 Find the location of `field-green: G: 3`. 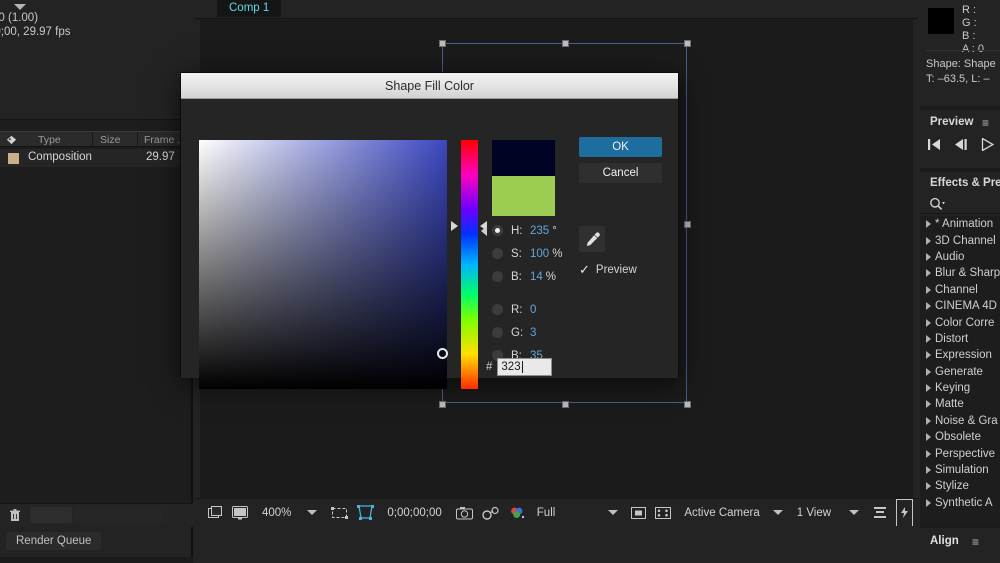

field-green: G: 3 is located at coordinates (557, 332).